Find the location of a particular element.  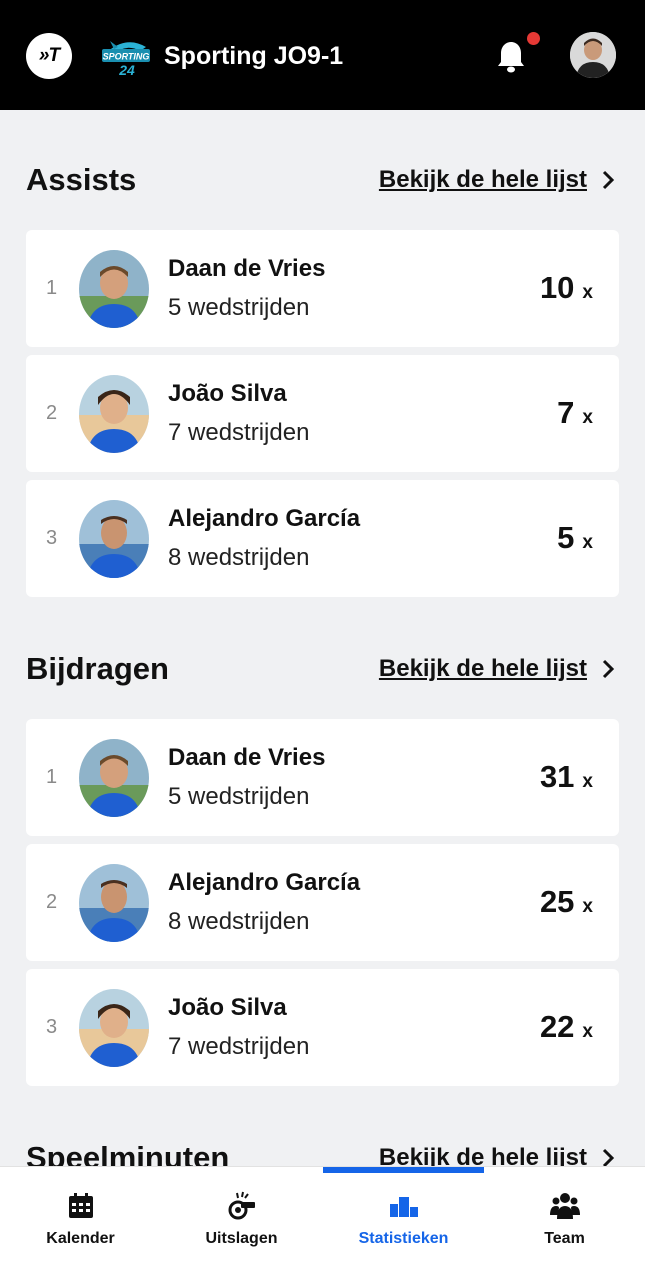

bell-icon is located at coordinates (511, 57).